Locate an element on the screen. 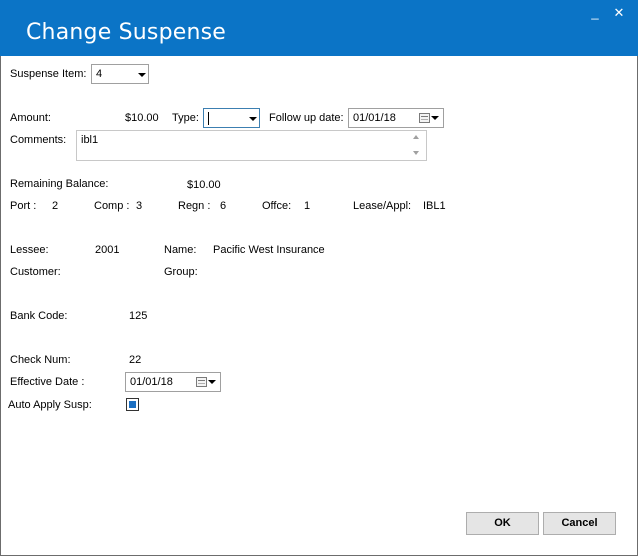 Image resolution: width=638 pixels, height=557 pixels. comp-value: 3 is located at coordinates (139, 206).